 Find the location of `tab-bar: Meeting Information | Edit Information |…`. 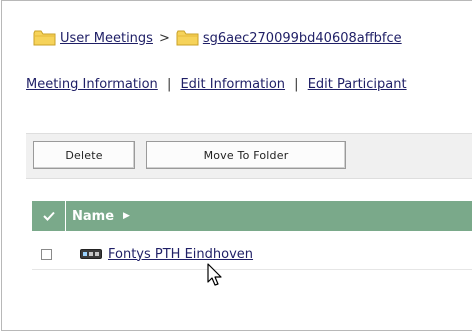

tab-bar: Meeting Information | Edit Information |… is located at coordinates (216, 84).